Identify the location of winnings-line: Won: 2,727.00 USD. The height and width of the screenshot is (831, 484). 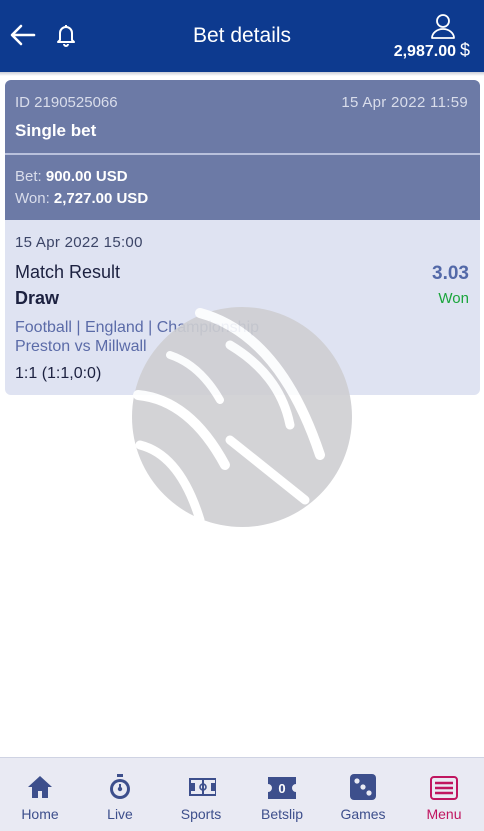
(81, 198).